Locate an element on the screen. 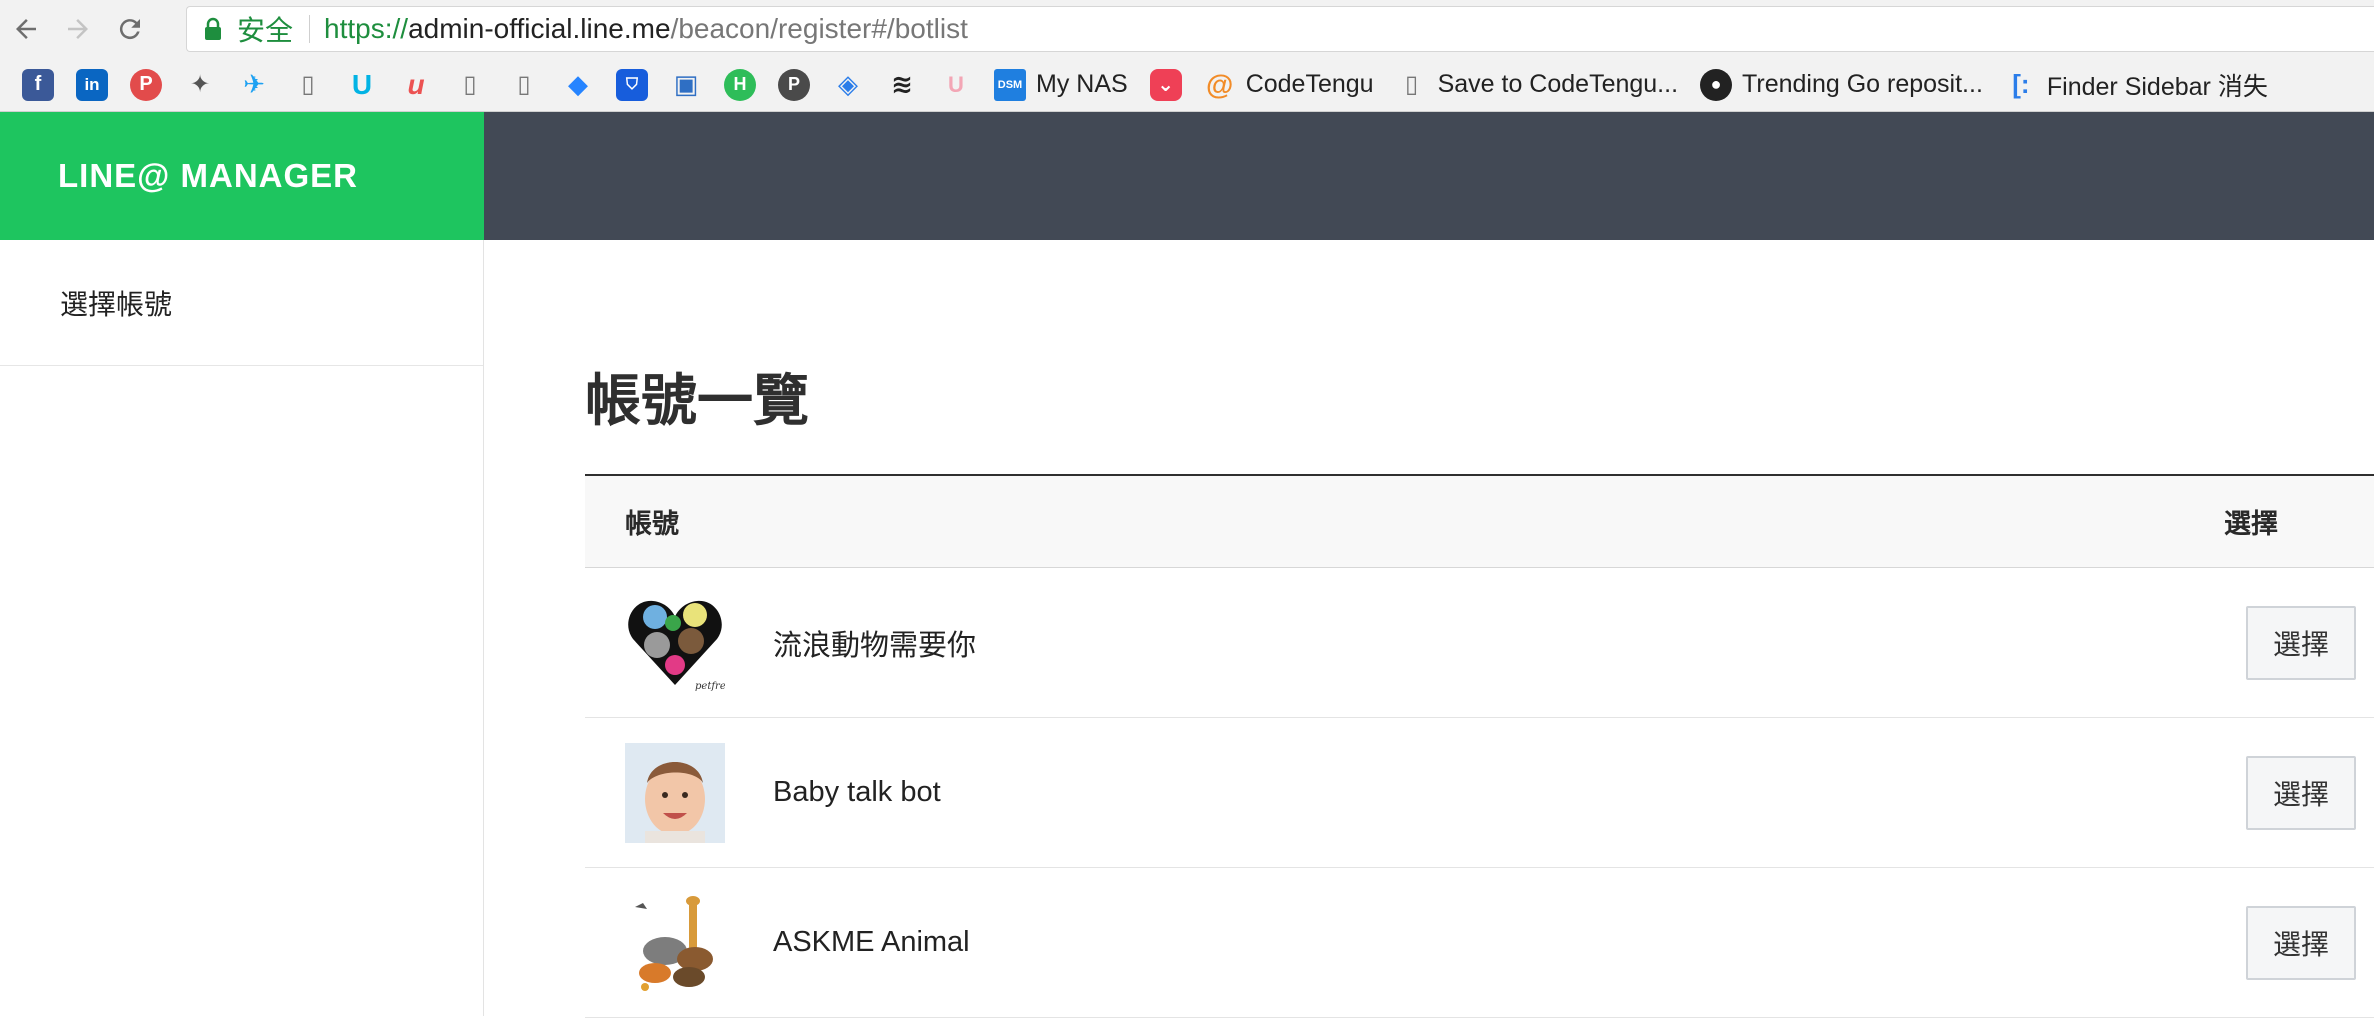 The image size is (2374, 1018). bookmark-label: Finder Sidebar 消失 is located at coordinates (2157, 85).